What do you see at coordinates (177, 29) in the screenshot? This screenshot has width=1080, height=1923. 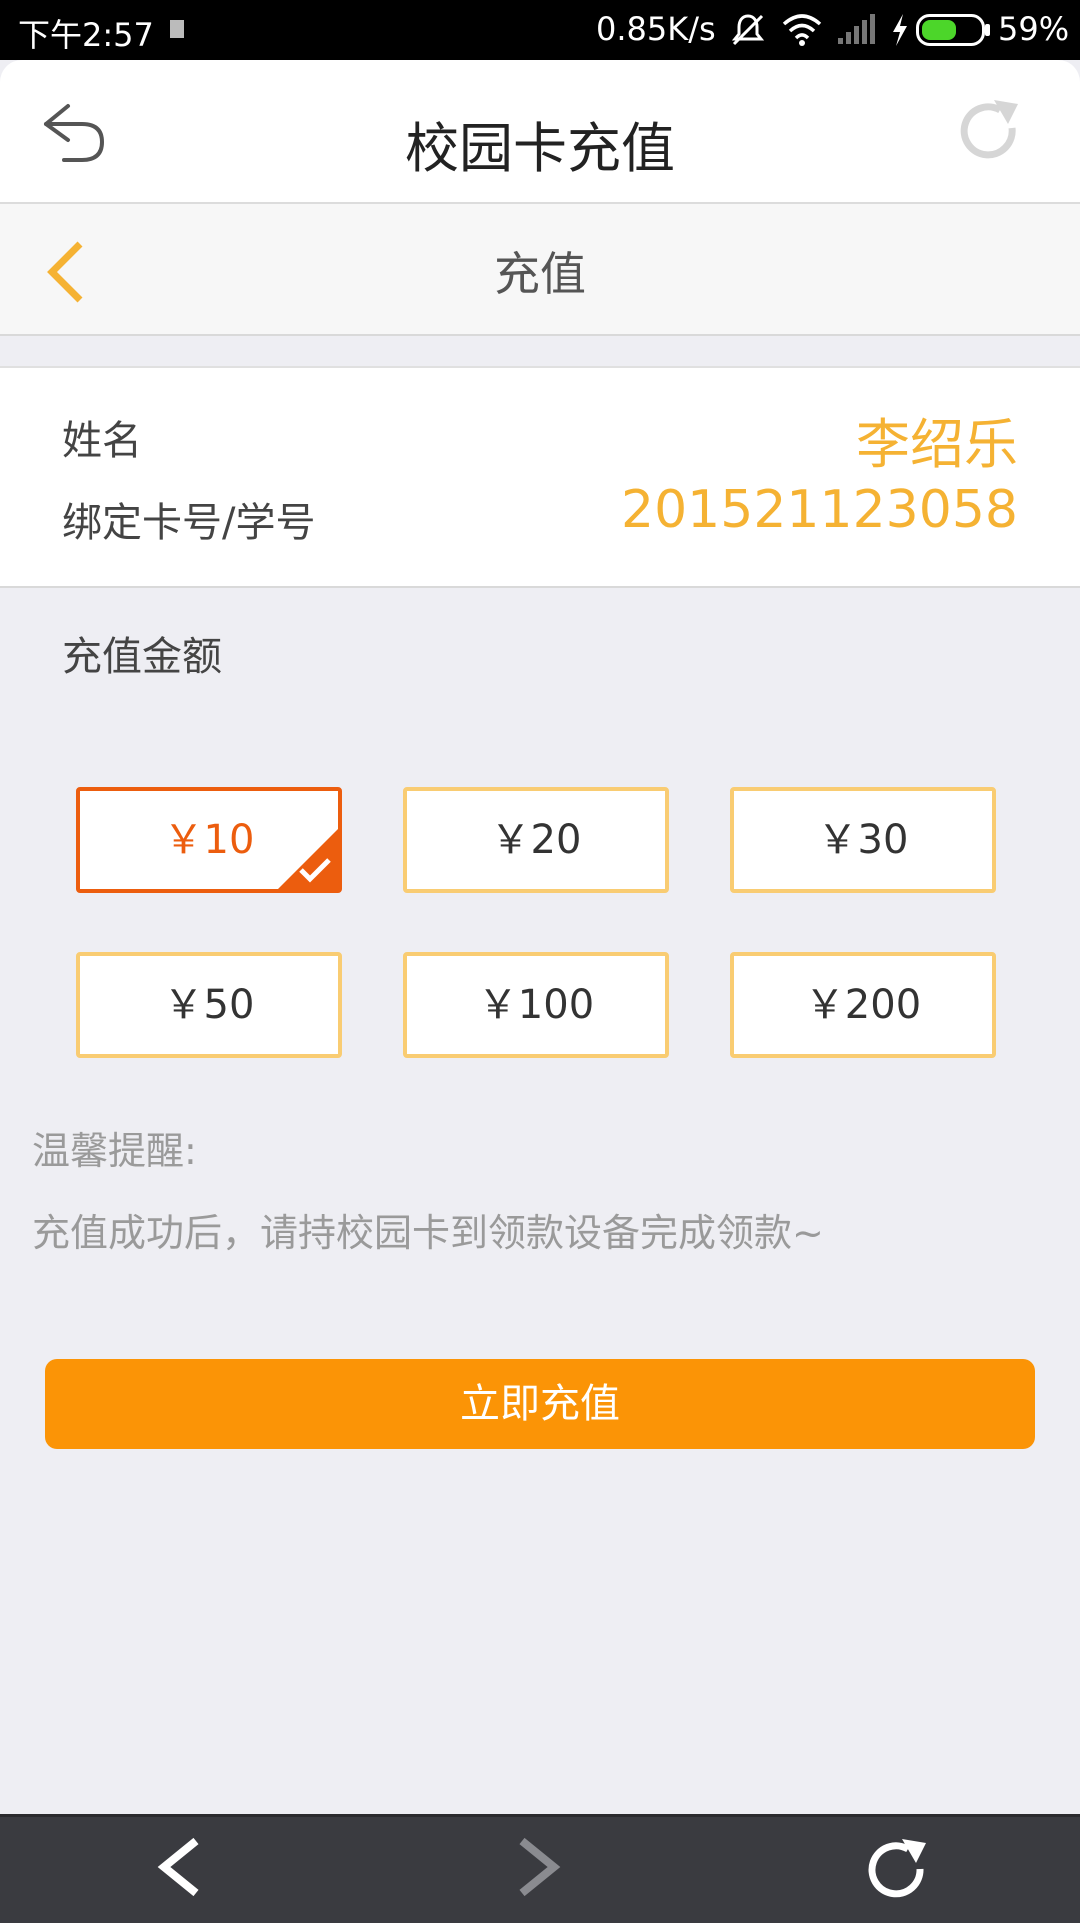 I see `notification-icon` at bounding box center [177, 29].